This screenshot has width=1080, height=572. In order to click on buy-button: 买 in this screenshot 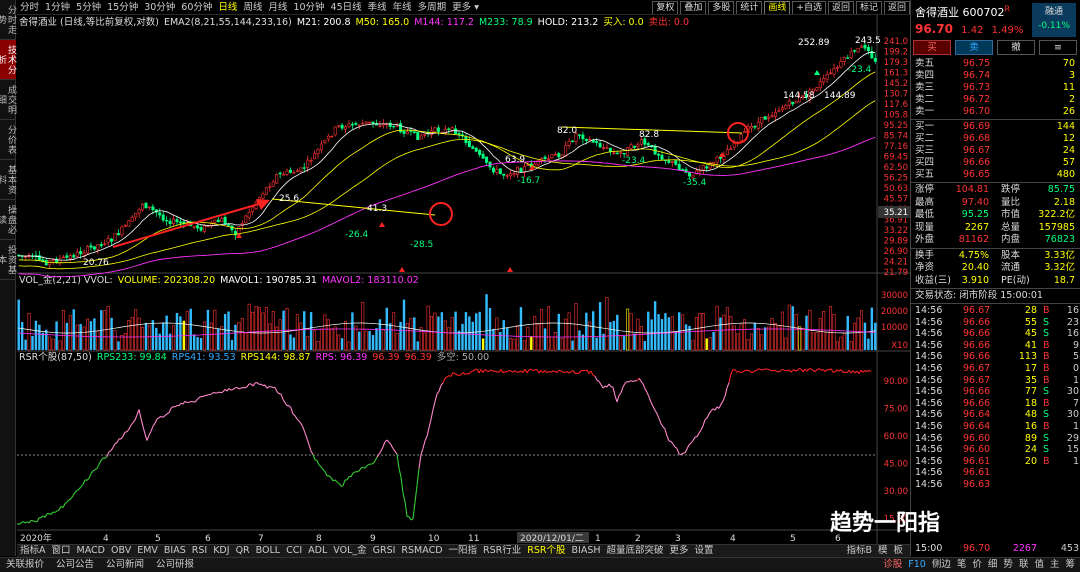, I will do `click(932, 47)`.